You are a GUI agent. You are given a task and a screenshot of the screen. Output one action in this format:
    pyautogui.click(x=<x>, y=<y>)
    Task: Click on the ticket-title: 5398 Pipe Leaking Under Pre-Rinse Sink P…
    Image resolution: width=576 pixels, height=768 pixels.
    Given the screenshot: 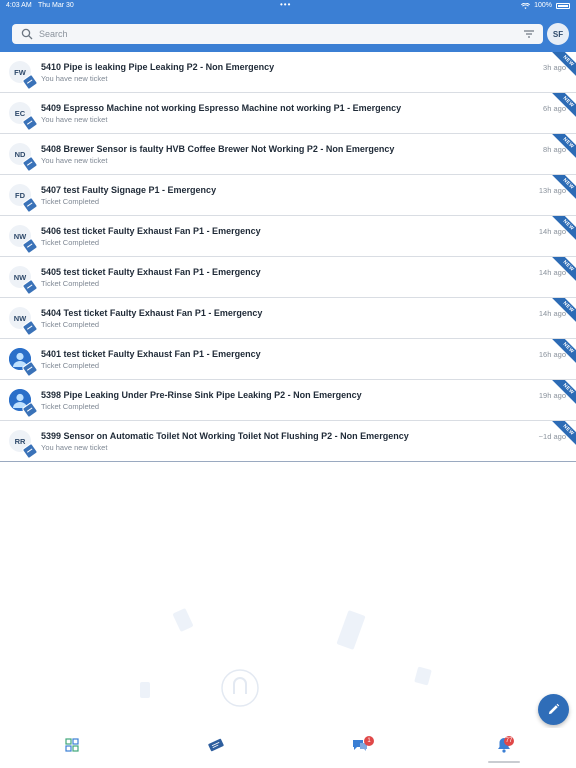 What is the action you would take?
    pyautogui.click(x=201, y=395)
    